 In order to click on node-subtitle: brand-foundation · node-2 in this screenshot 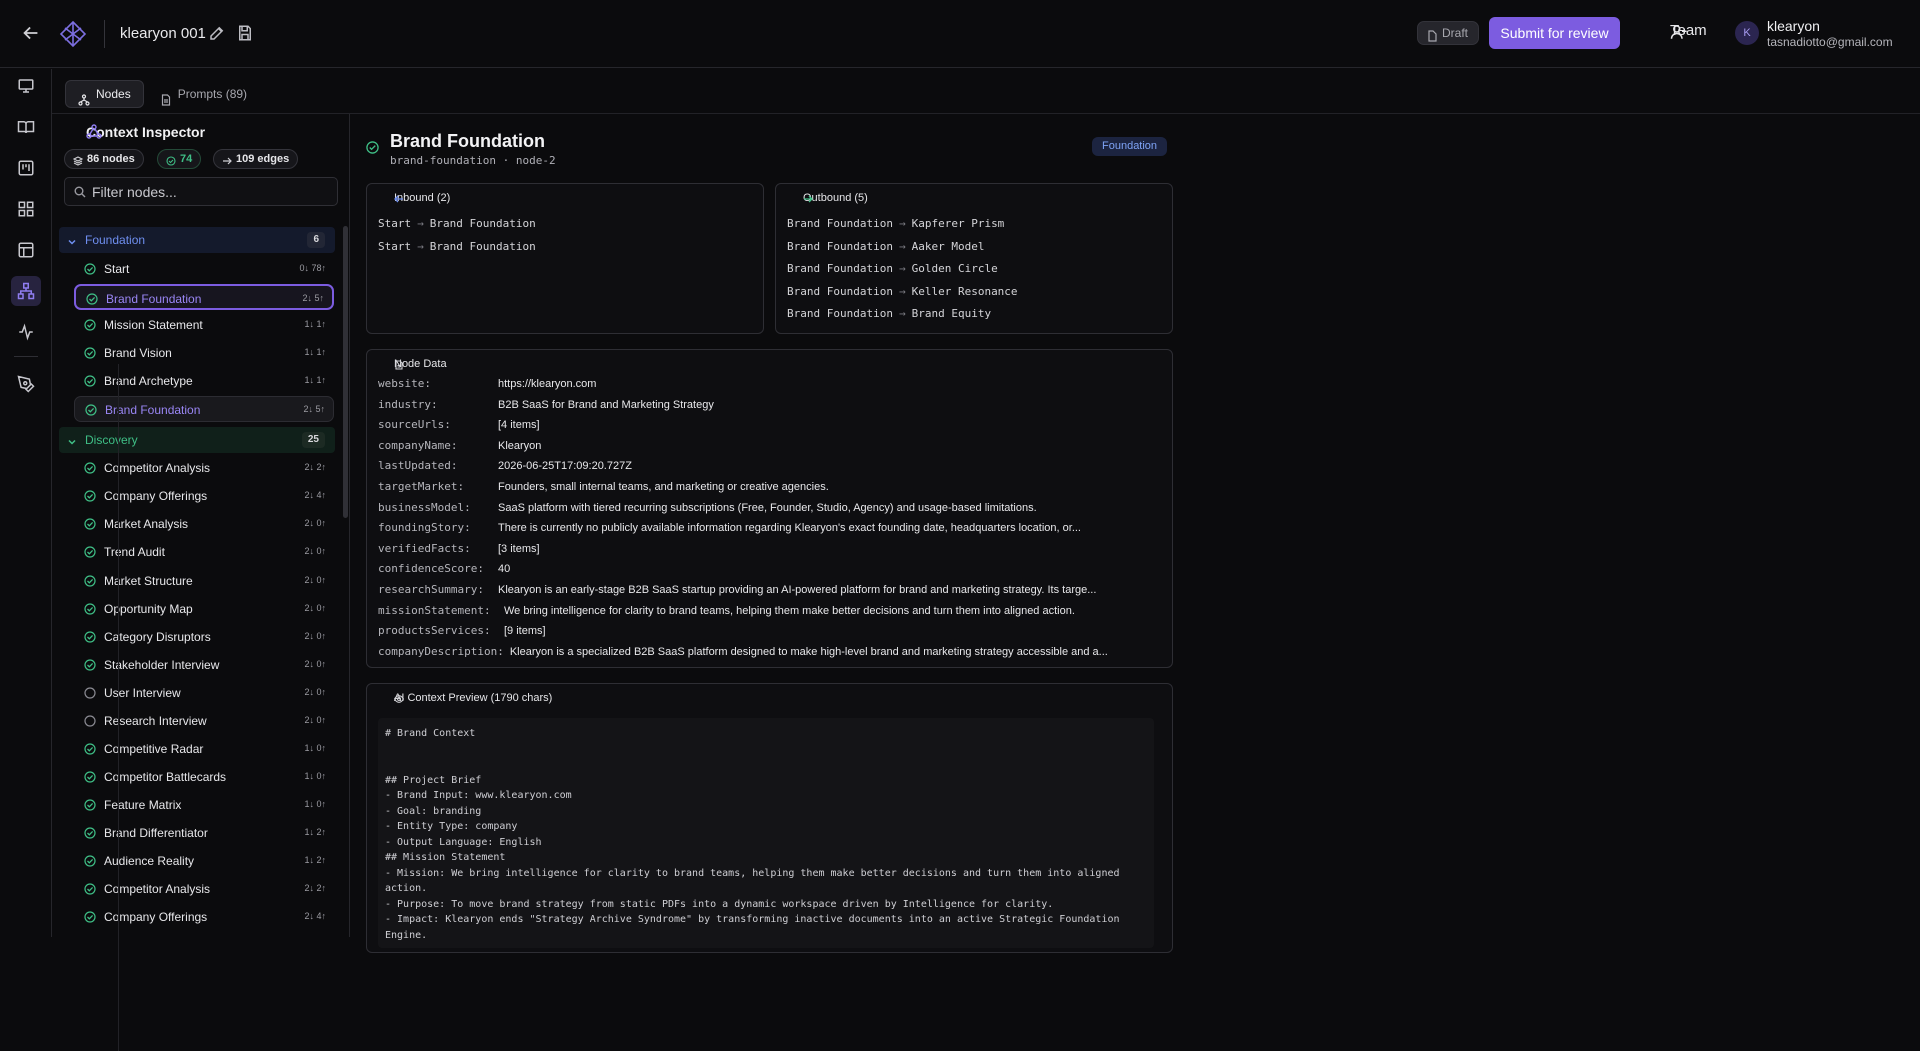, I will do `click(473, 160)`.